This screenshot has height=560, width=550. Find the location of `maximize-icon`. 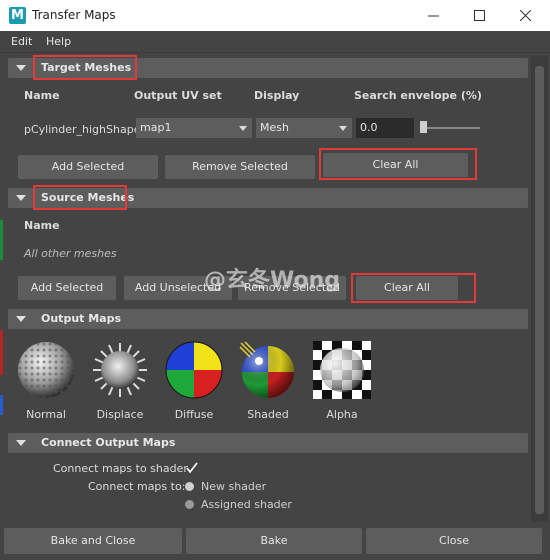

maximize-icon is located at coordinates (479, 15).